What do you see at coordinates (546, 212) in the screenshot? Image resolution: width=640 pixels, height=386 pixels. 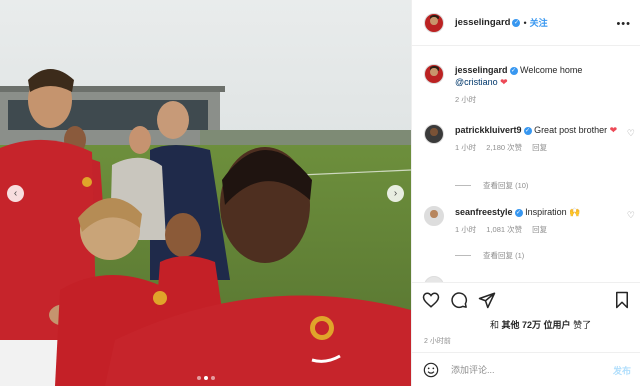 I see `comment-text: Inspiration` at bounding box center [546, 212].